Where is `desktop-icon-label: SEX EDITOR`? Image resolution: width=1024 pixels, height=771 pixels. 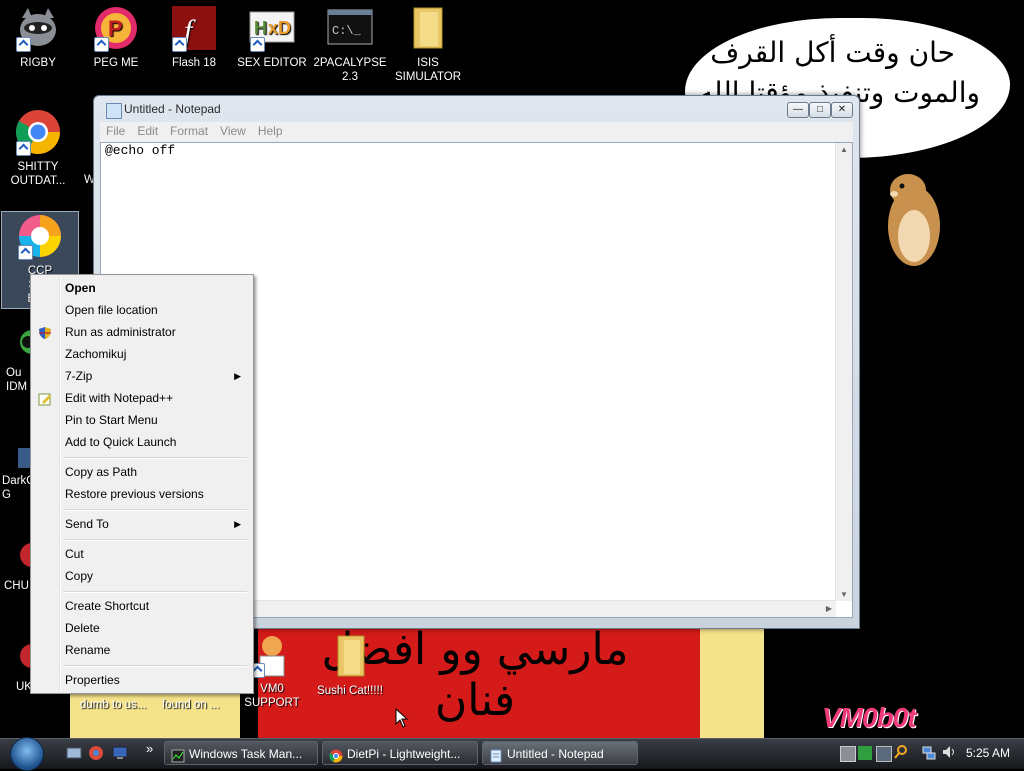
desktop-icon-label: SEX EDITOR is located at coordinates (272, 63).